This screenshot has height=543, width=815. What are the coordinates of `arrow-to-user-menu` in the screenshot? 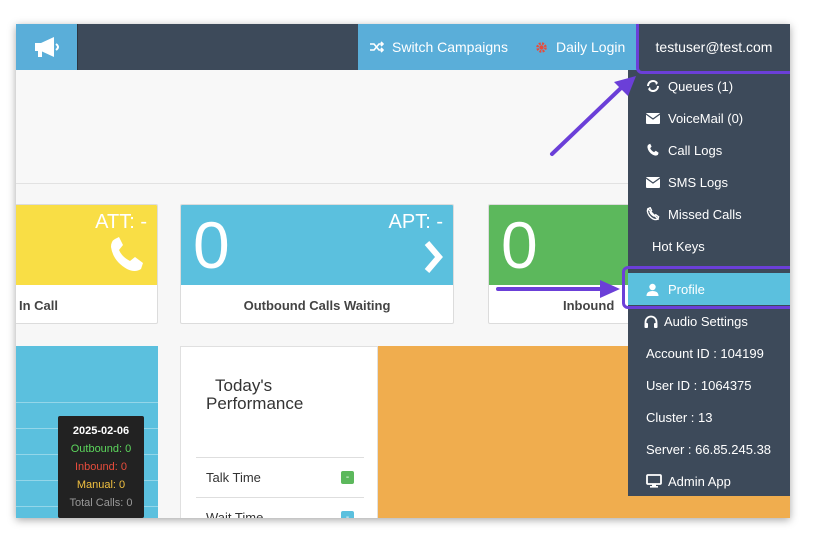 It's located at (593, 116).